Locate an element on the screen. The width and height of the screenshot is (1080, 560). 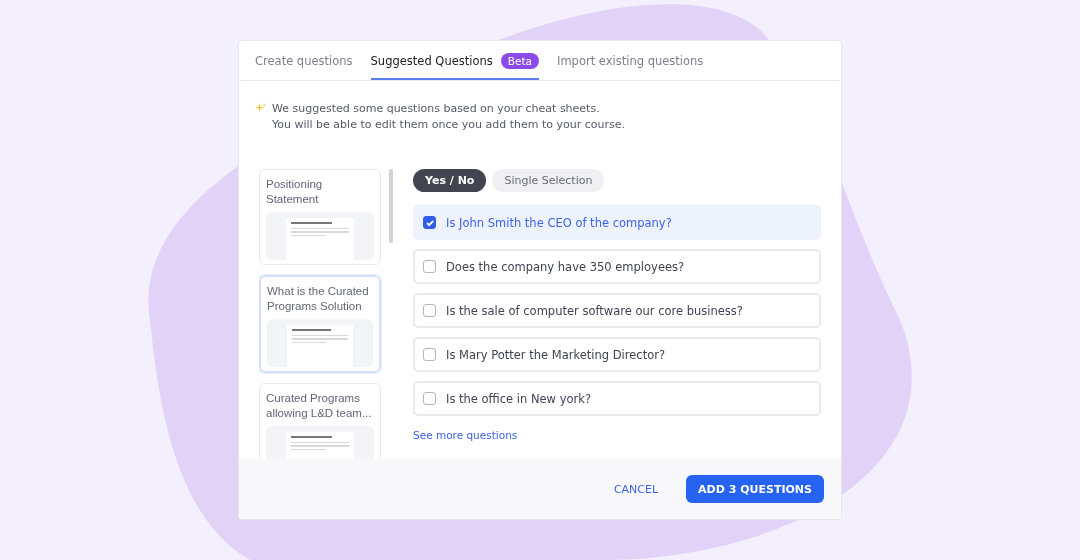
question-text: Is Mary Potter the Marketing Director? is located at coordinates (556, 354).